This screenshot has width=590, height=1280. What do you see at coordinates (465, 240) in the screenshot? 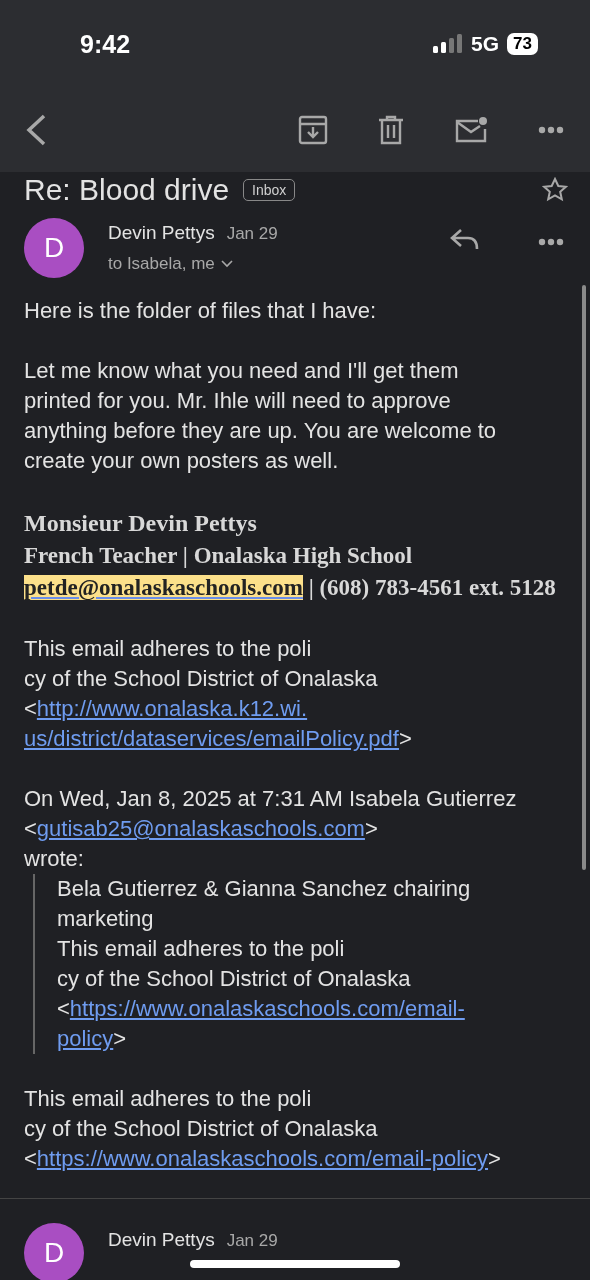
I see `reply-icon` at bounding box center [465, 240].